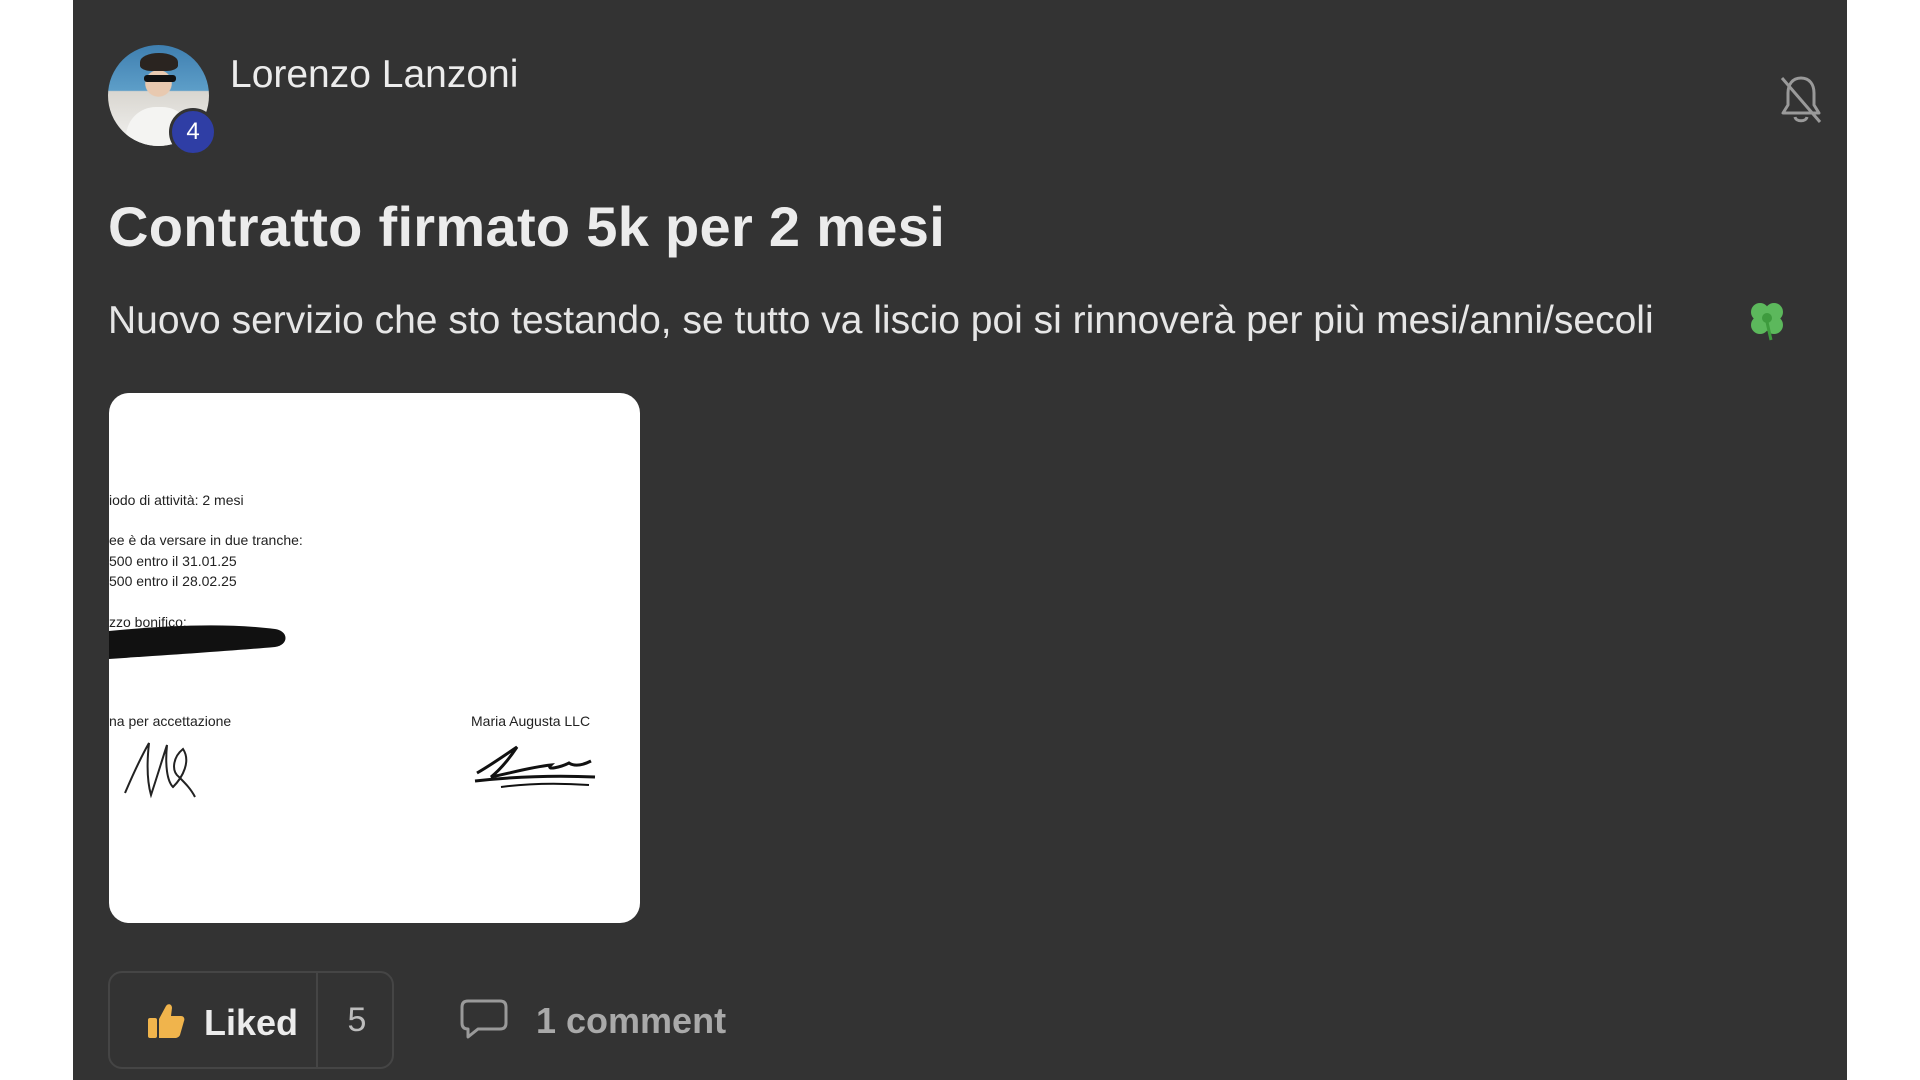 The image size is (1920, 1080). What do you see at coordinates (170, 721) in the screenshot?
I see `doc-signature-label-left: na per accettazione` at bounding box center [170, 721].